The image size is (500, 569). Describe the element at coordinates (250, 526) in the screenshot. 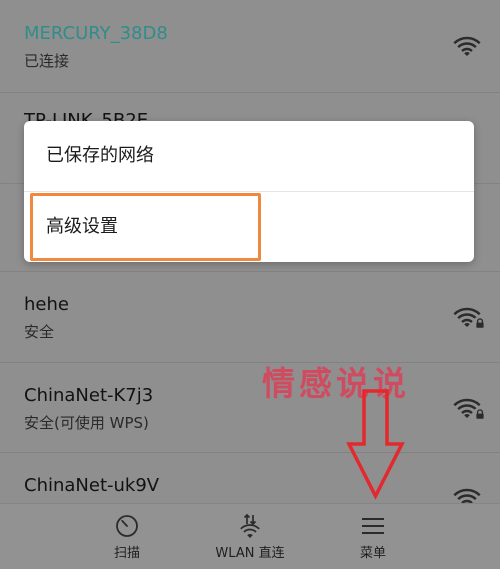

I see `wlan-direct-icon` at that location.